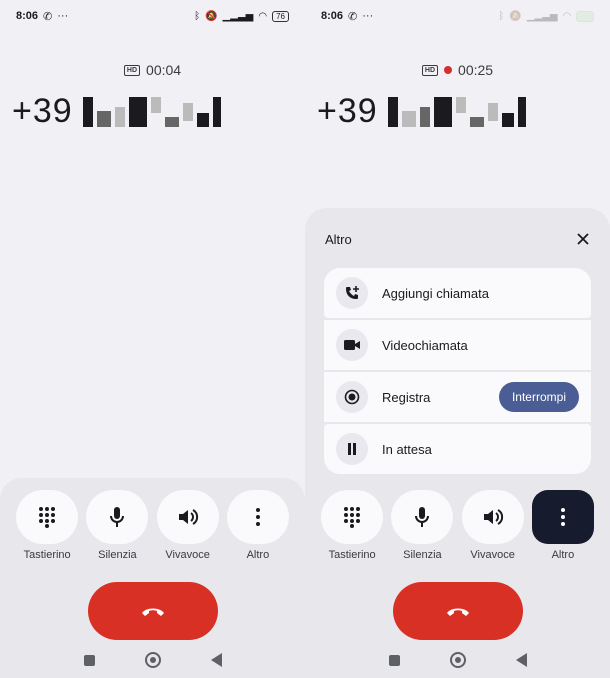 The height and width of the screenshot is (678, 610). What do you see at coordinates (338, 239) in the screenshot?
I see `sheet-title: Altro` at bounding box center [338, 239].